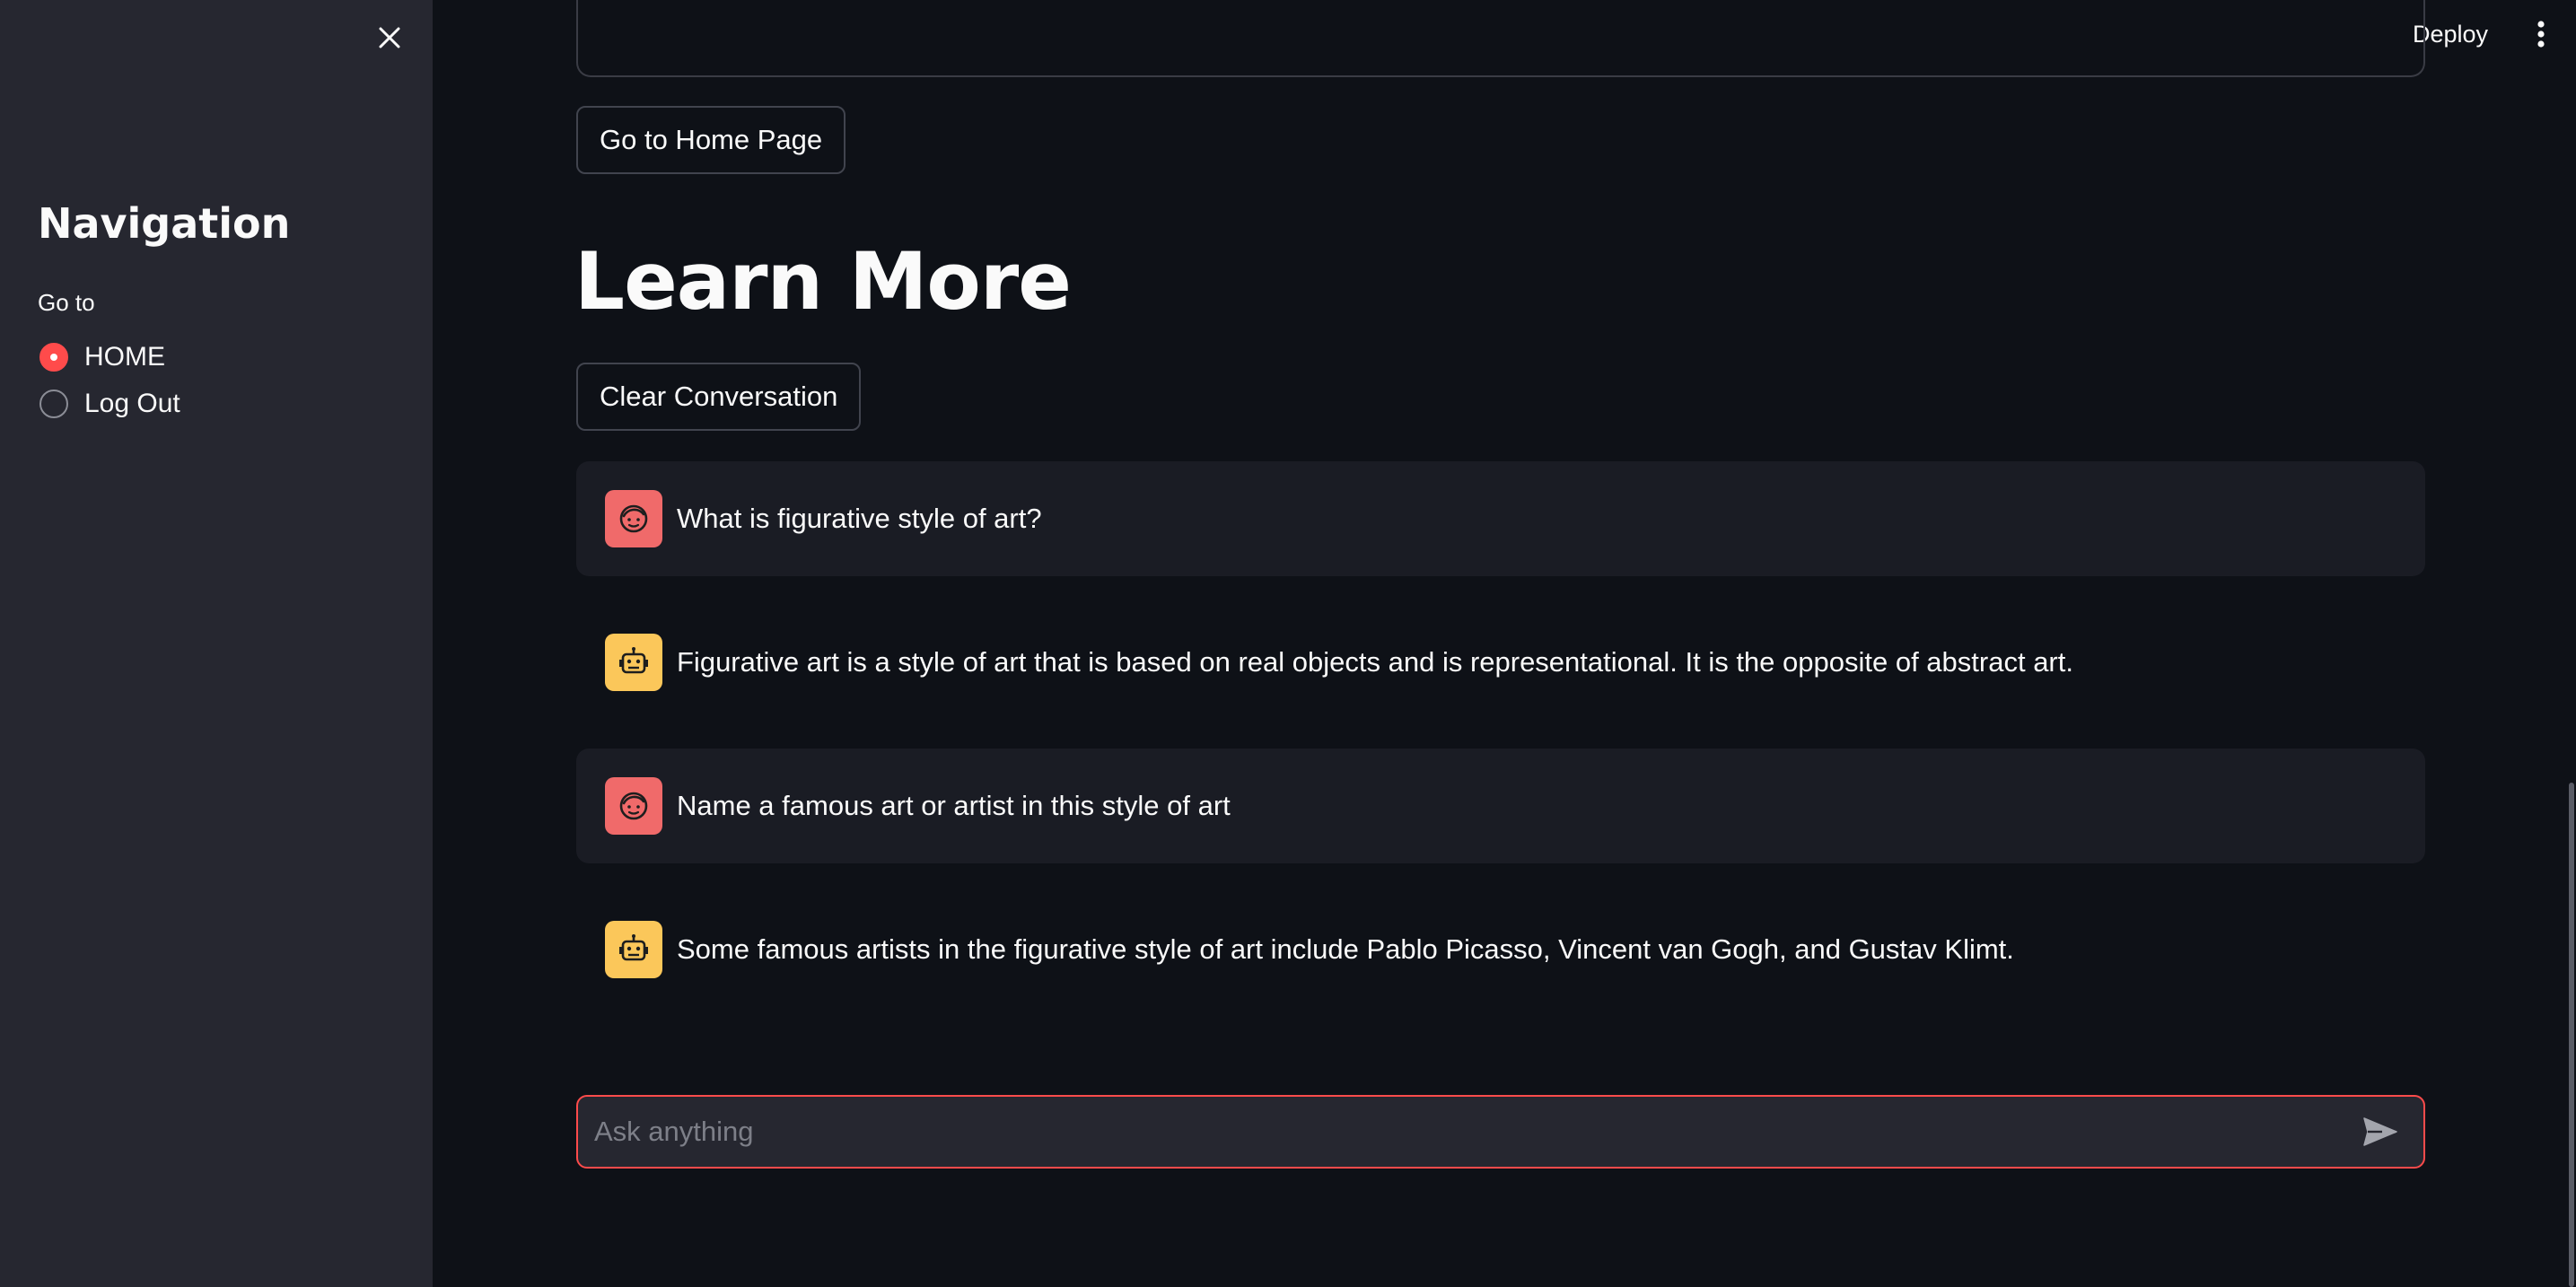  I want to click on chat-input-container, so click(1500, 1132).